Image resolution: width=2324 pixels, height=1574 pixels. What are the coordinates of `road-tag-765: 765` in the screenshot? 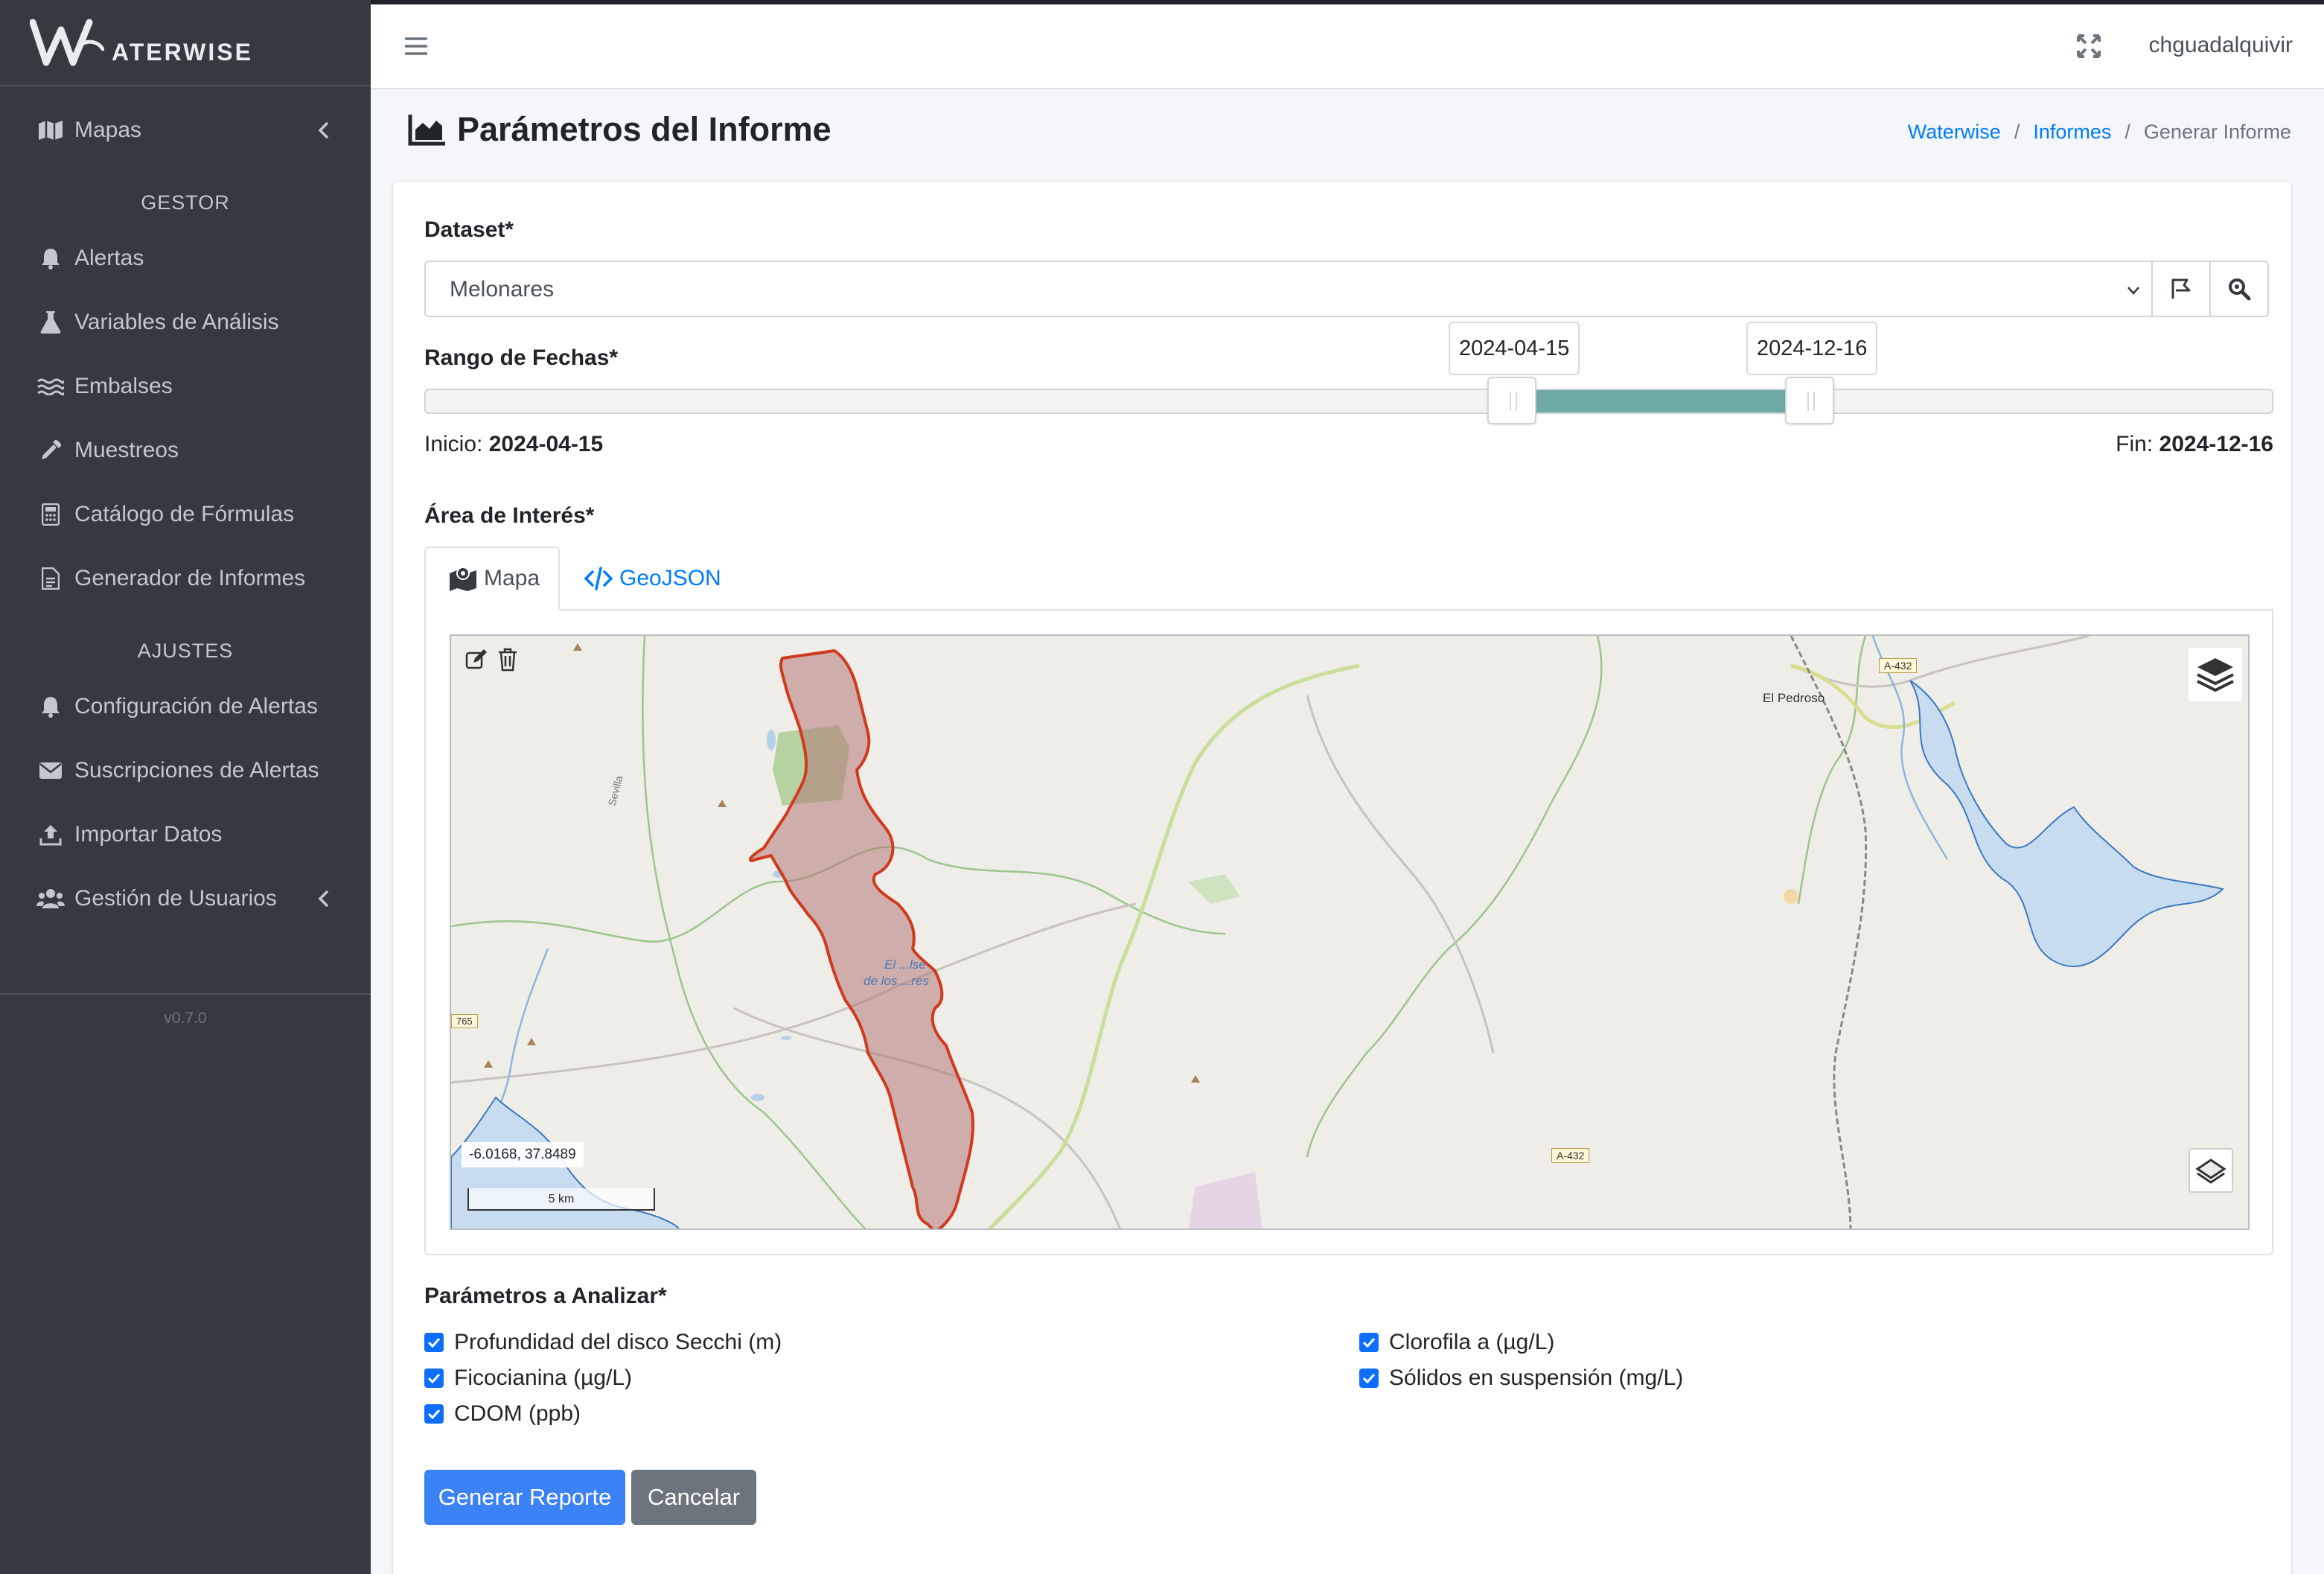 It's located at (464, 1021).